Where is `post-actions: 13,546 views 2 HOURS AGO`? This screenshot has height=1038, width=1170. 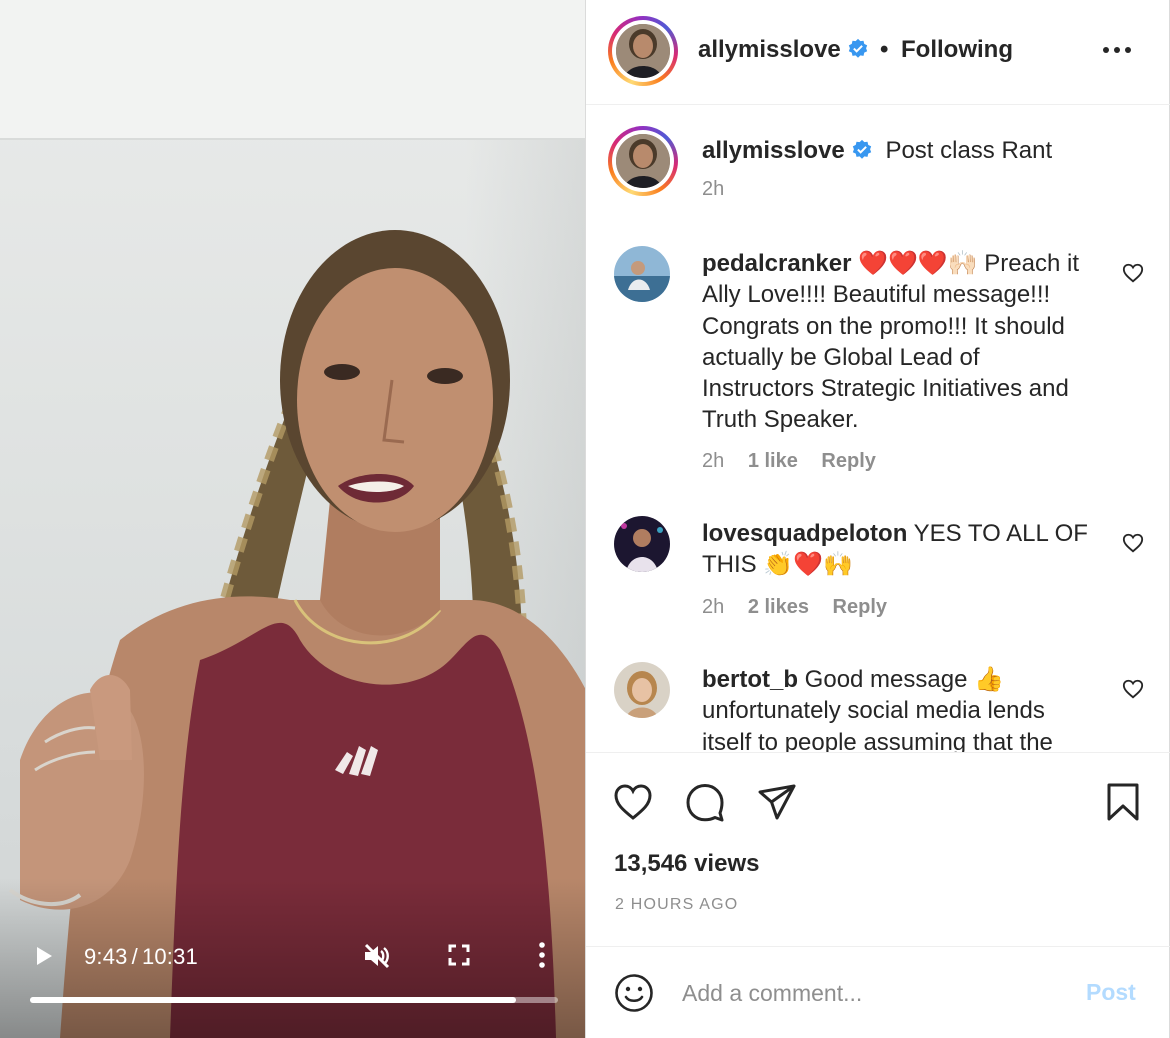
post-actions: 13,546 views 2 HOURS AGO is located at coordinates (878, 849).